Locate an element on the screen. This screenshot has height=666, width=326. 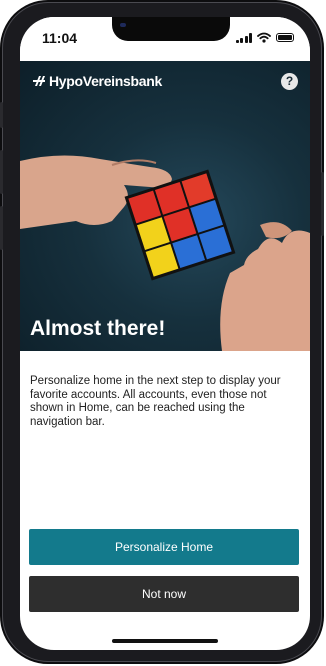
brand-name: HypoVereinsbank is located at coordinates (105, 81).